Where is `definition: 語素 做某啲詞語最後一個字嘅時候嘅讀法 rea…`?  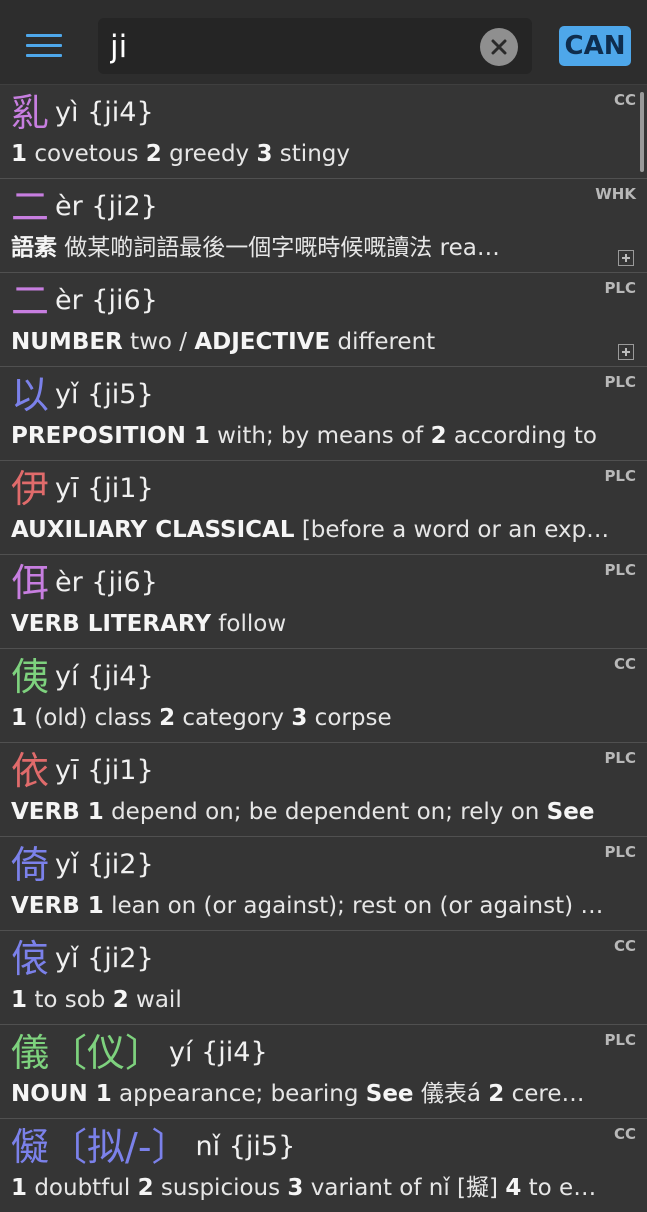
definition: 語素 做某啲詞語最後一個字嘅時候嘅讀法 rea… is located at coordinates (255, 248).